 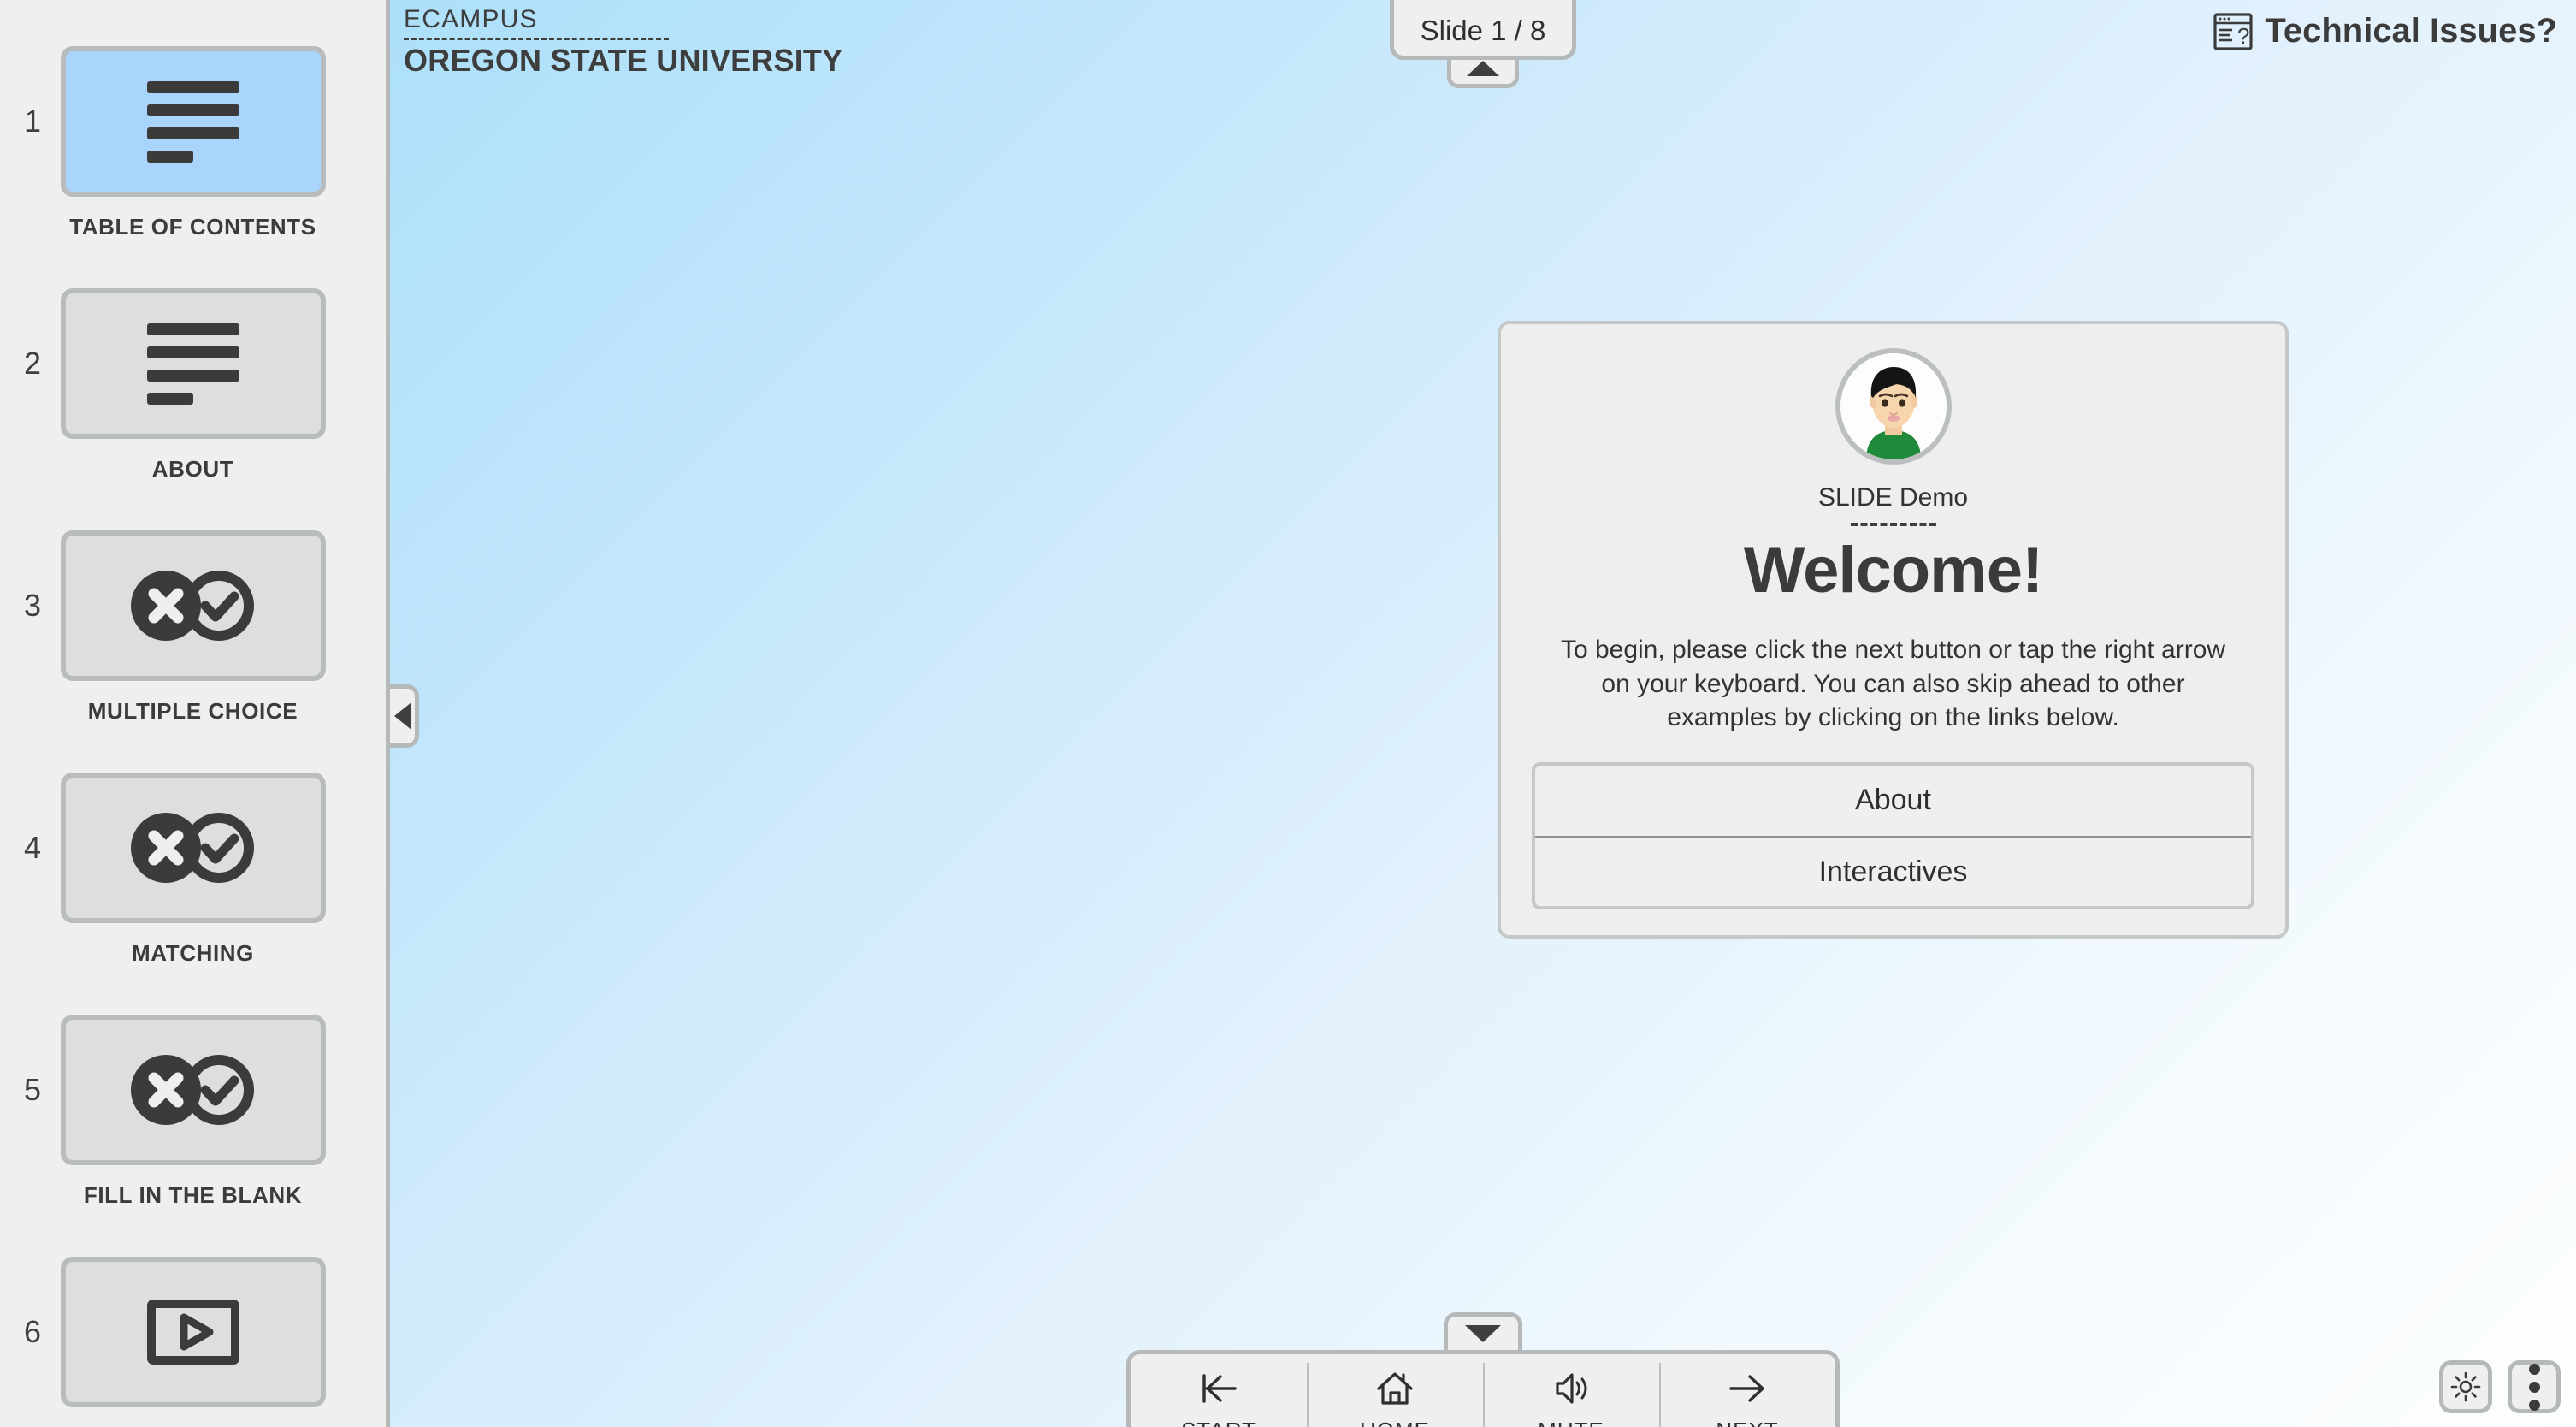 I want to click on speaker-volume-icon, so click(x=1571, y=1388).